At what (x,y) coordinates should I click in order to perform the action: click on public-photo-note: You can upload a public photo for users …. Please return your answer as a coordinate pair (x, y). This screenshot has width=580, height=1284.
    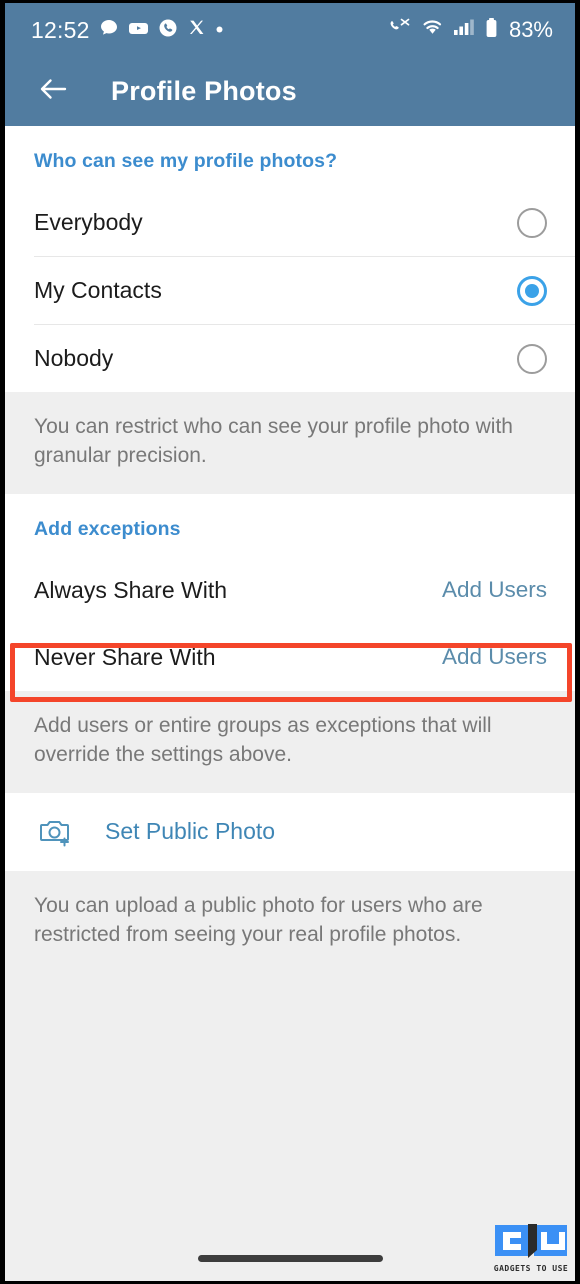
    Looking at the image, I should click on (290, 921).